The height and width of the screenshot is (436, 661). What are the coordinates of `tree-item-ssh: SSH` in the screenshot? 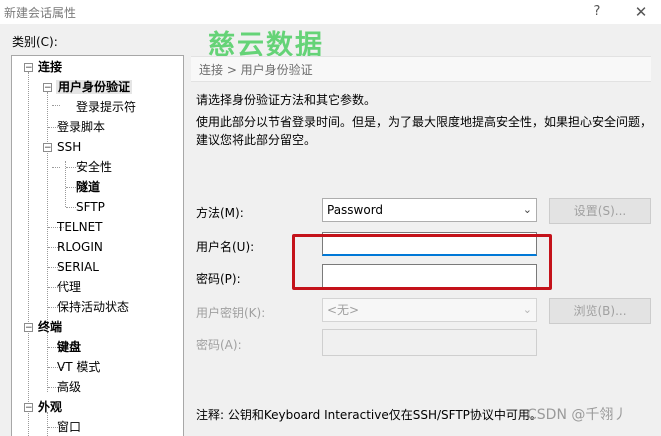 It's located at (69, 147).